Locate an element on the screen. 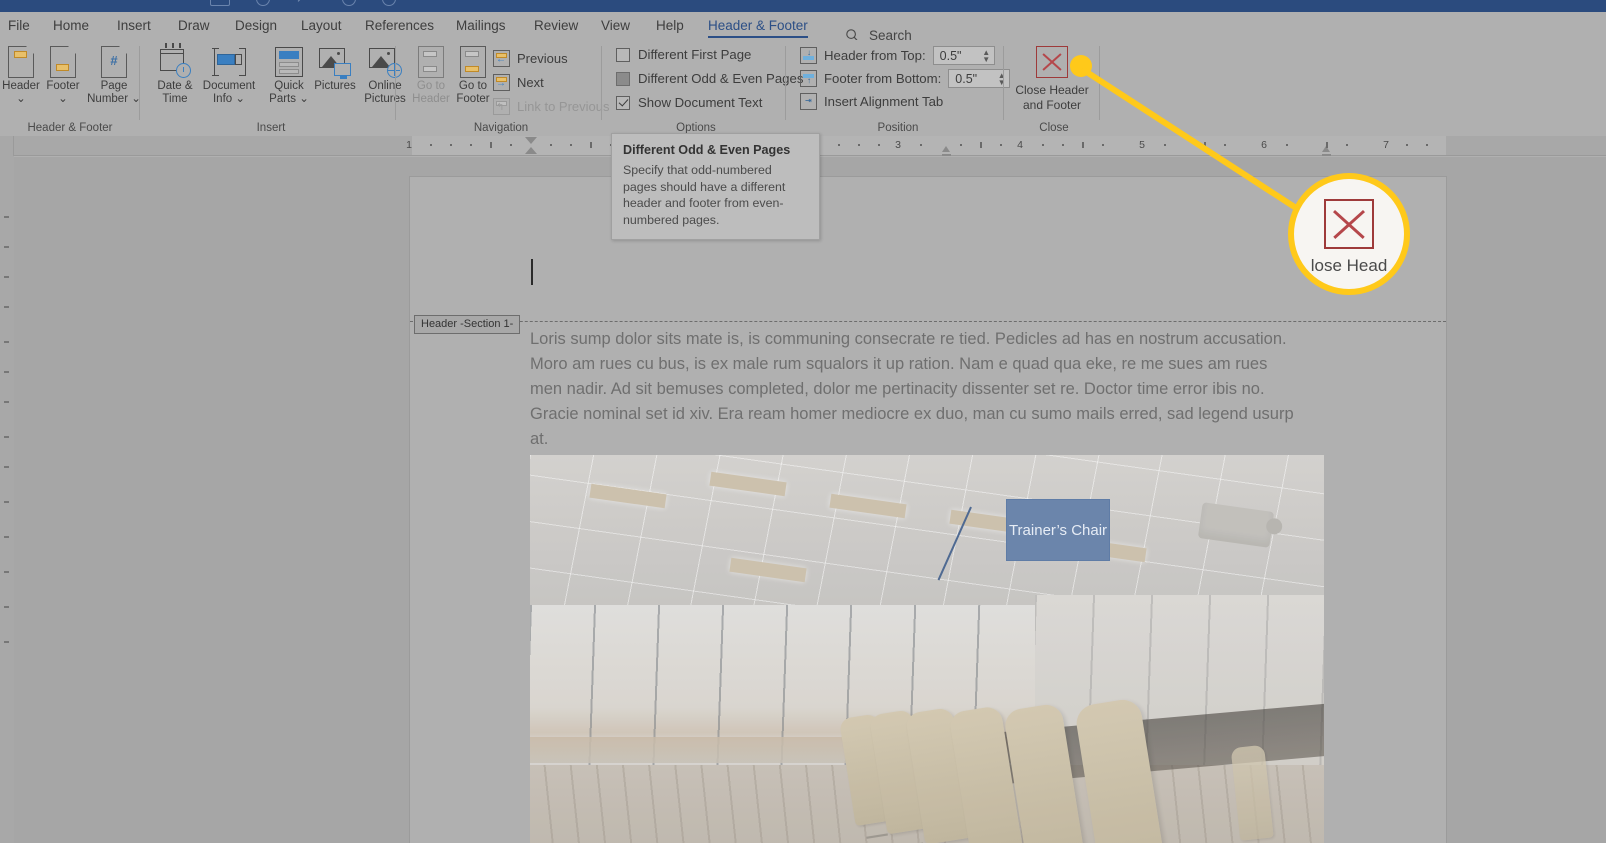  tab-review: Review is located at coordinates (556, 25).